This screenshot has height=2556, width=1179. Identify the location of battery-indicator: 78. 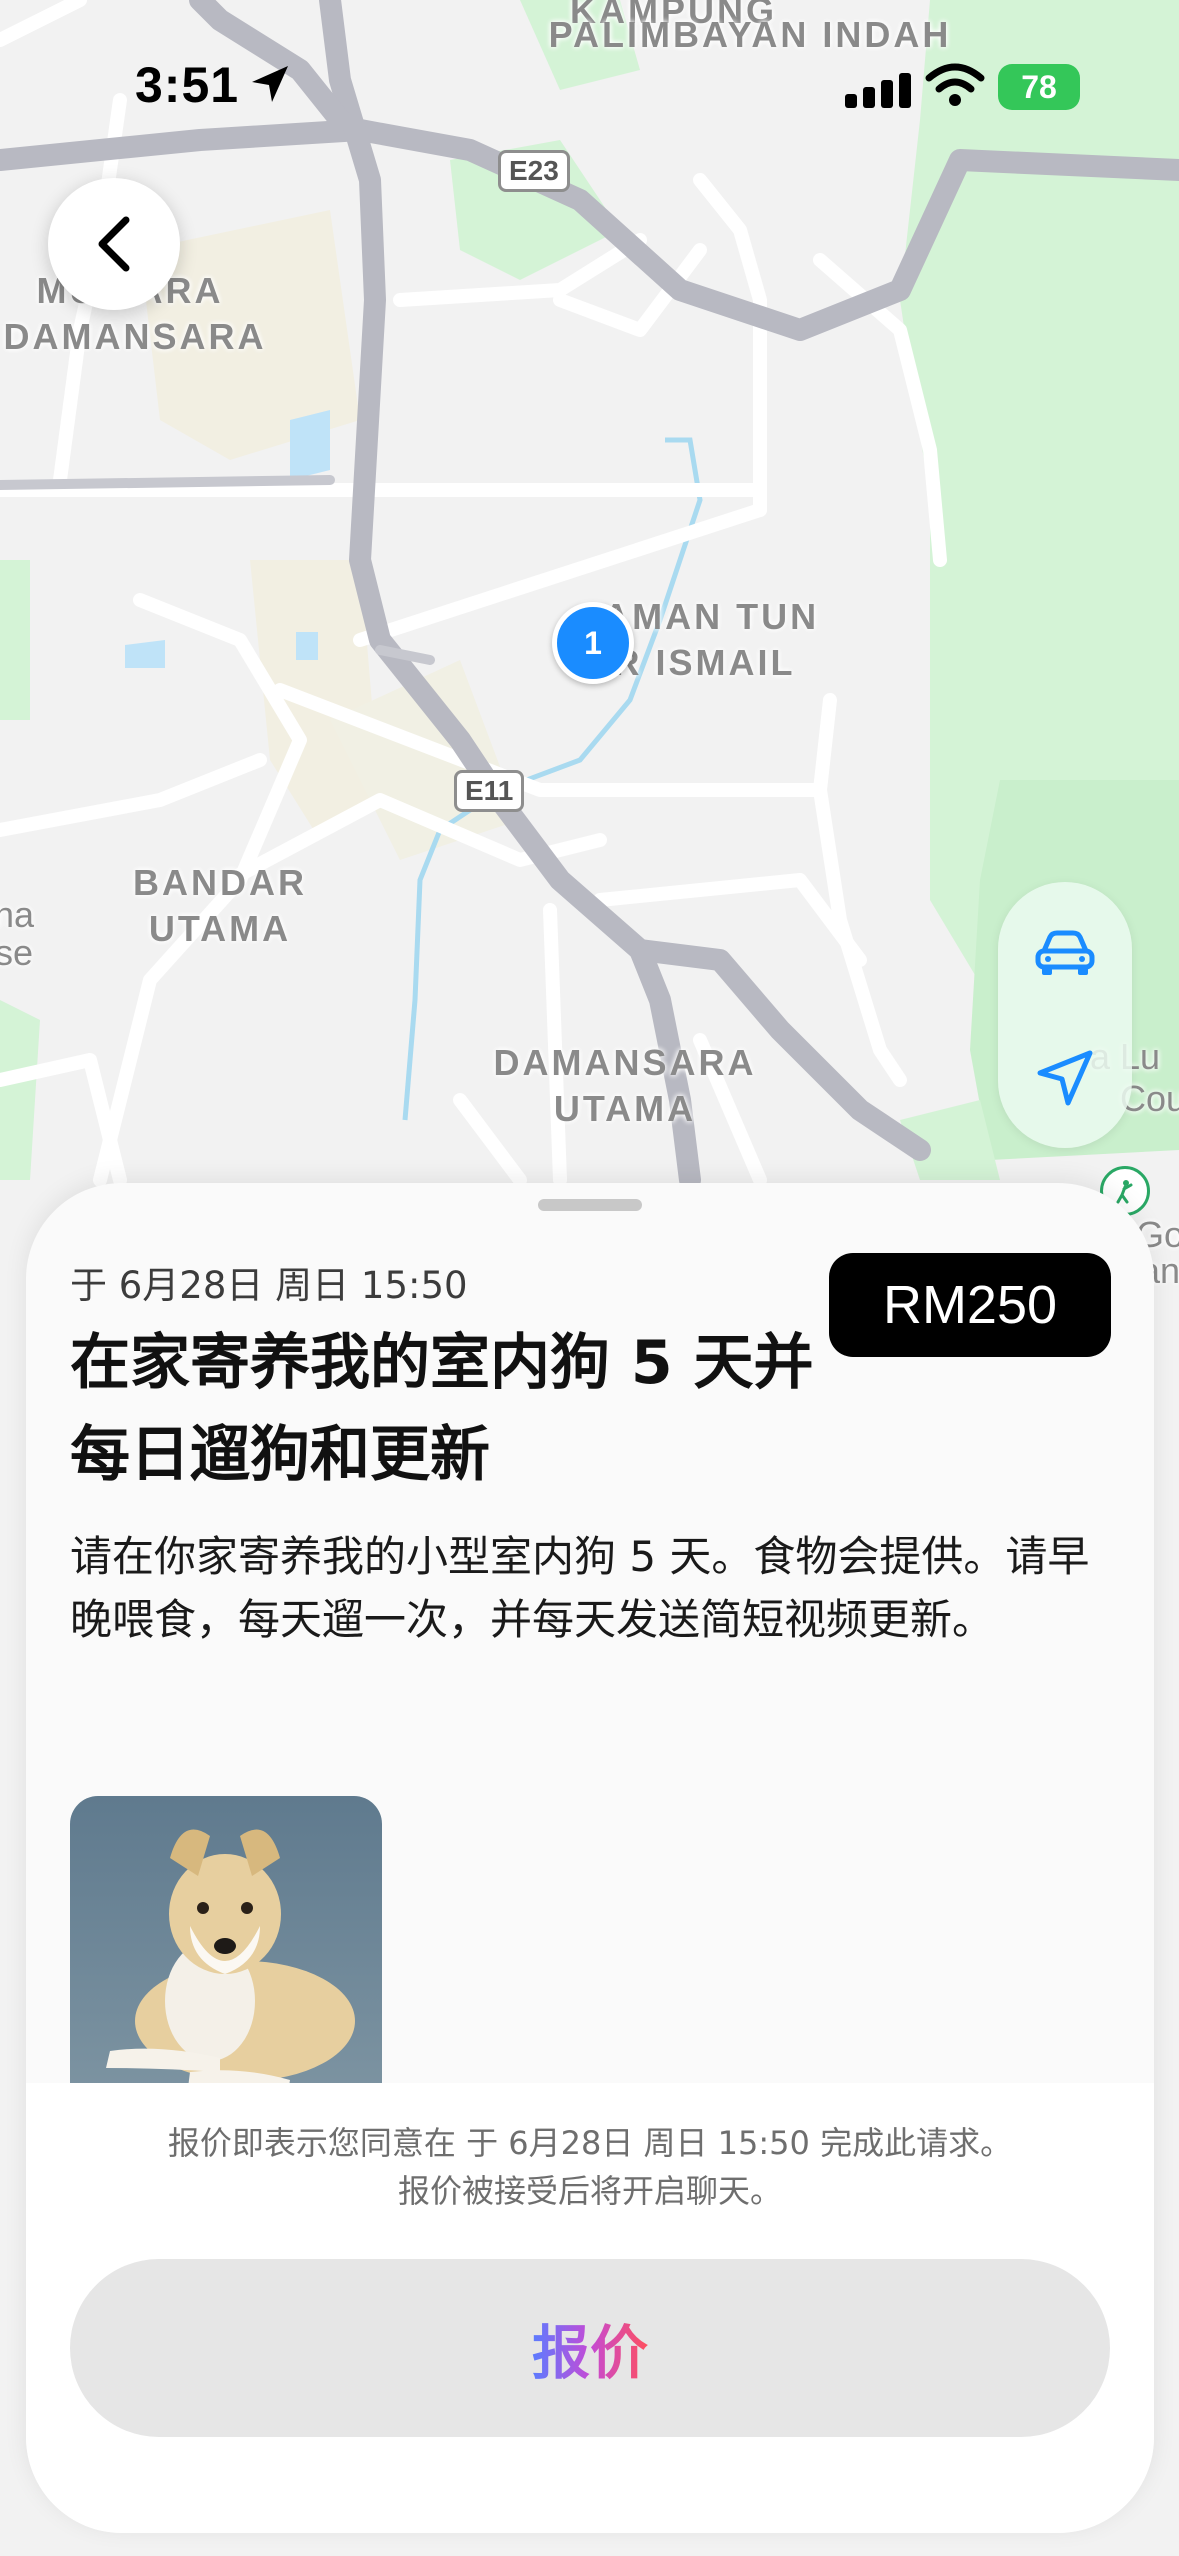
(1039, 87).